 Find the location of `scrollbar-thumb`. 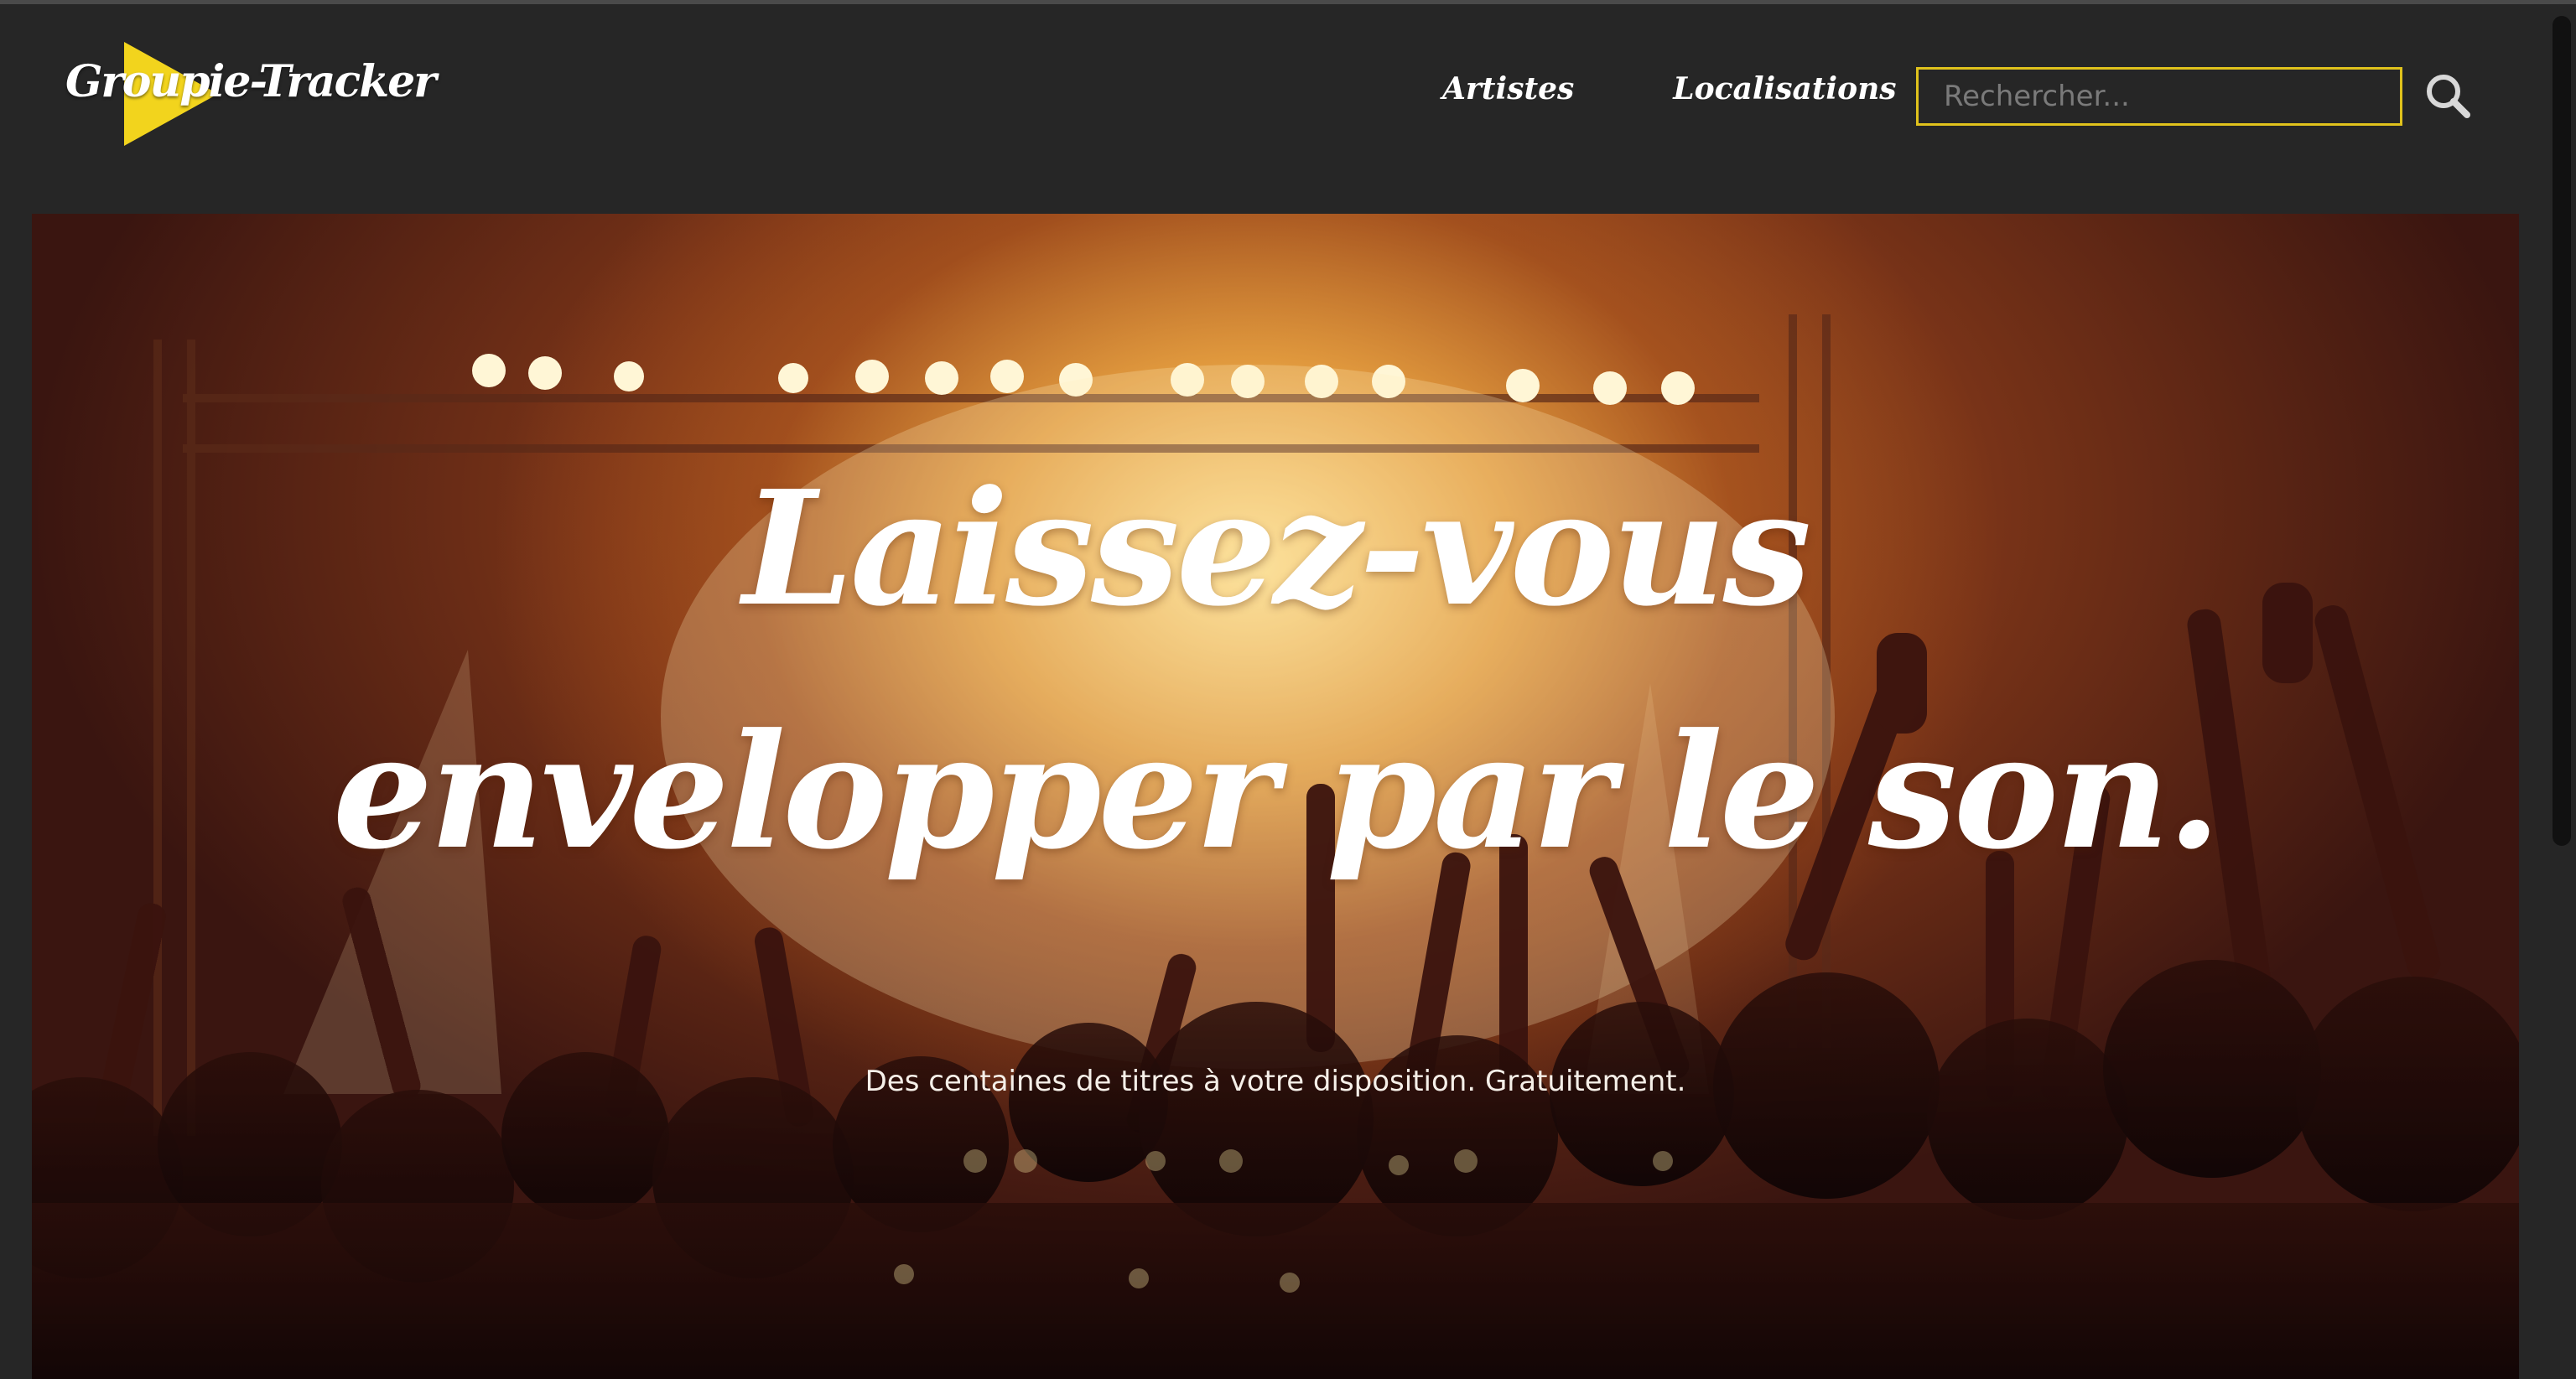

scrollbar-thumb is located at coordinates (2562, 431).